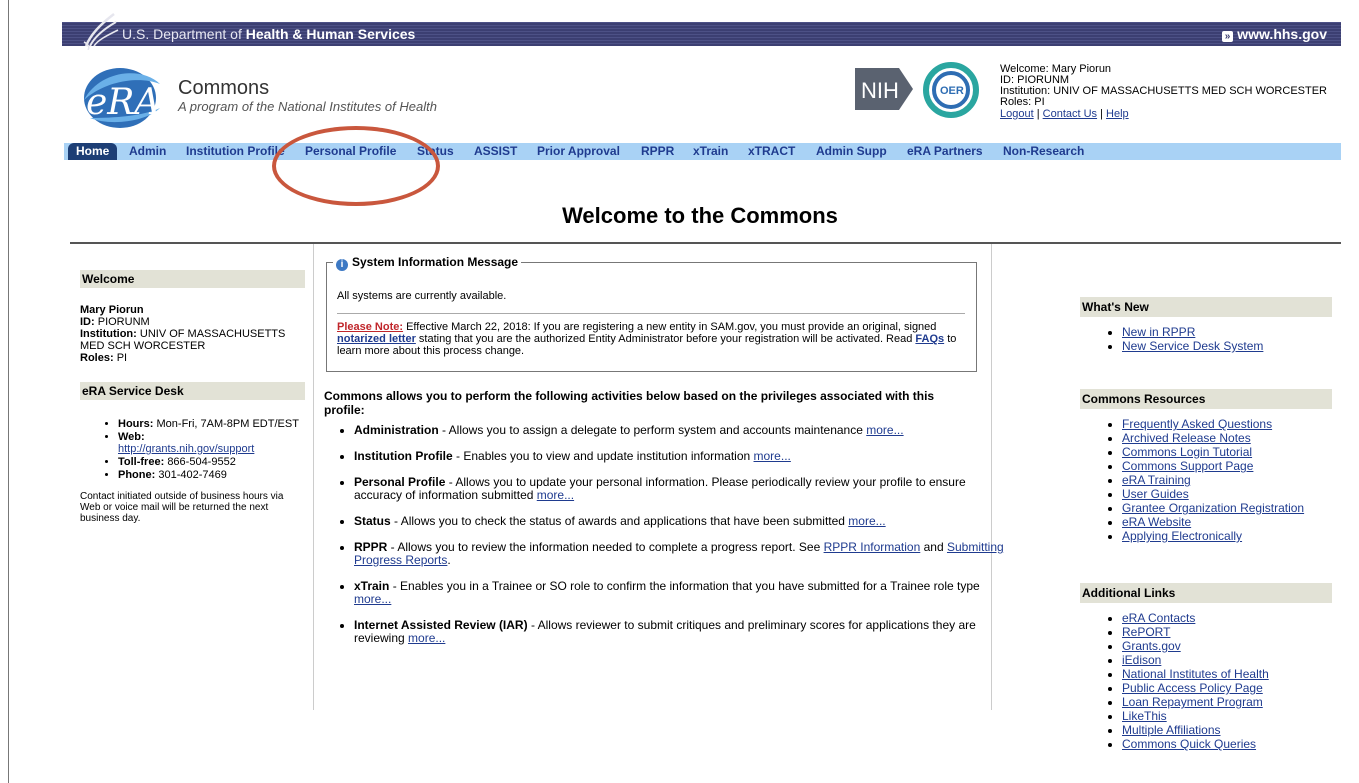 This screenshot has height=783, width=1359. Describe the element at coordinates (1141, 660) in the screenshot. I see `additional-link: iEdison` at that location.